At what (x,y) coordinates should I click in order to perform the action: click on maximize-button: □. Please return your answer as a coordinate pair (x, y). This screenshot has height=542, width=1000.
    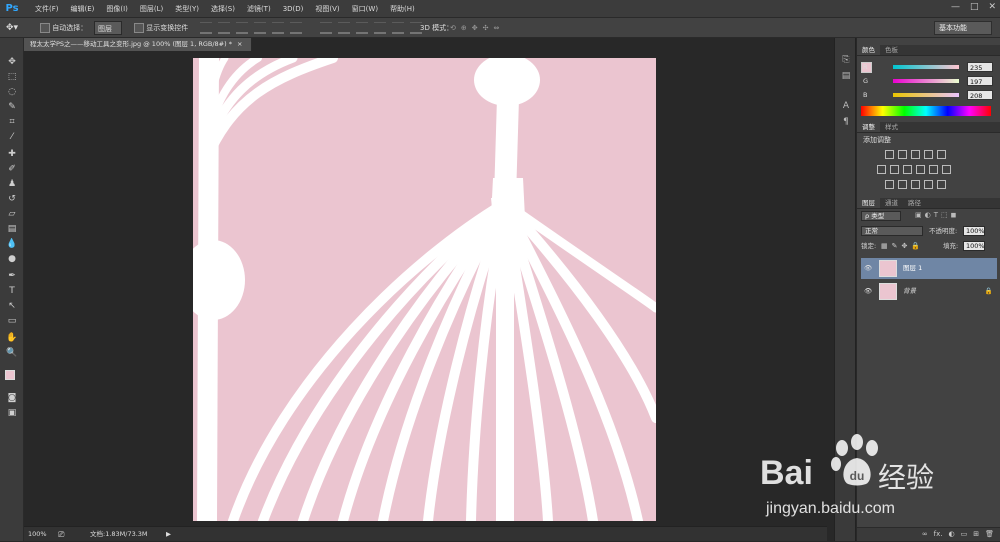
    Looking at the image, I should click on (974, 7).